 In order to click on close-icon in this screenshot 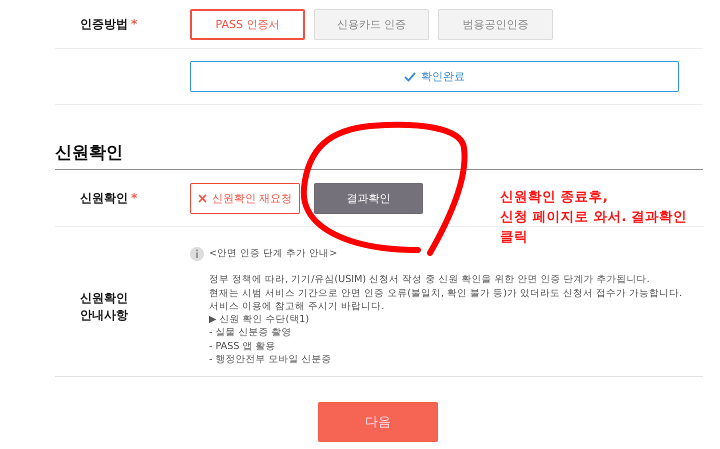, I will do `click(202, 198)`.